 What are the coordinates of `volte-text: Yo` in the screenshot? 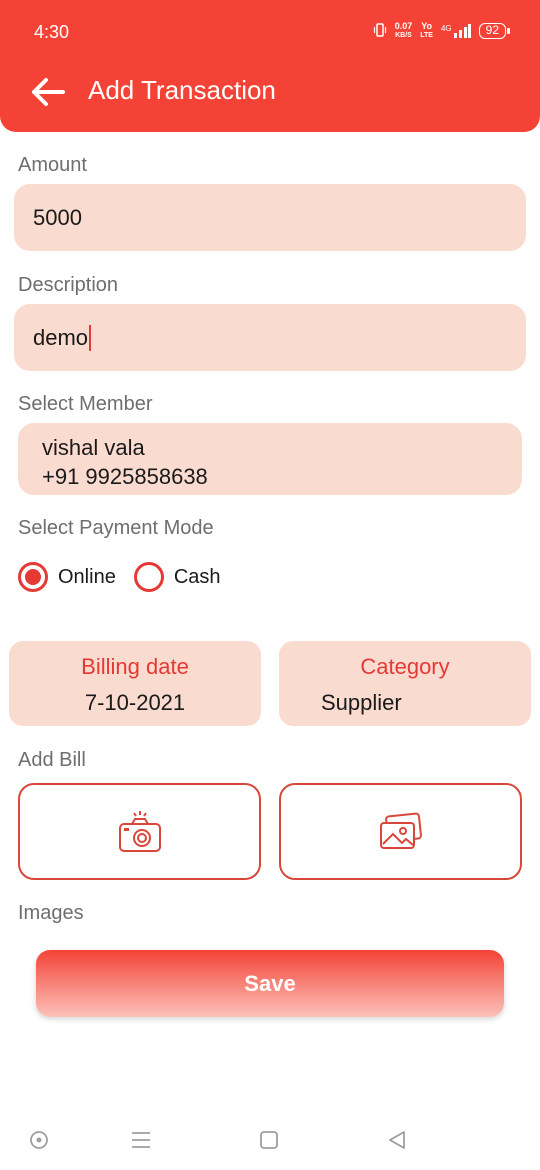 It's located at (427, 26).